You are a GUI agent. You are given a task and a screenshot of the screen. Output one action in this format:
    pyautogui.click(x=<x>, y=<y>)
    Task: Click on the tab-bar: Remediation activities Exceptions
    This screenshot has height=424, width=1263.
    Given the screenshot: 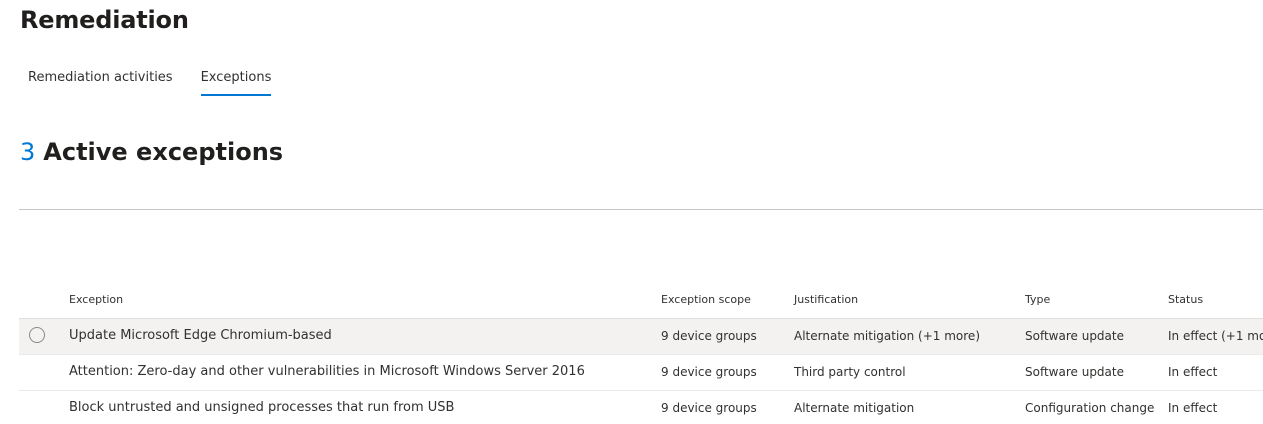 What is the action you would take?
    pyautogui.click(x=155, y=80)
    